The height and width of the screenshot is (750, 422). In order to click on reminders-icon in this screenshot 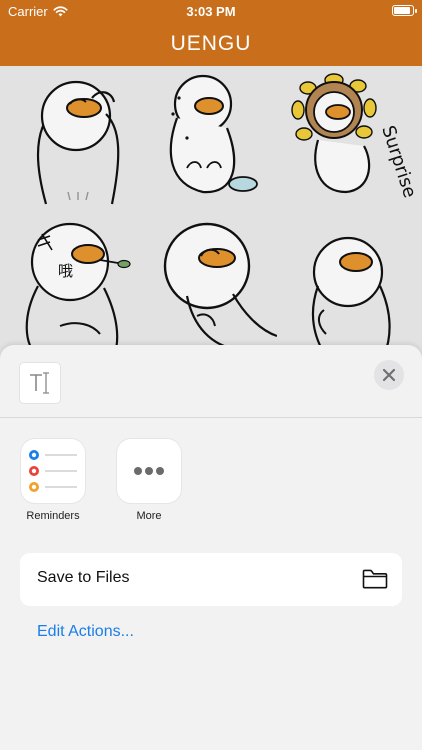, I will do `click(53, 471)`.